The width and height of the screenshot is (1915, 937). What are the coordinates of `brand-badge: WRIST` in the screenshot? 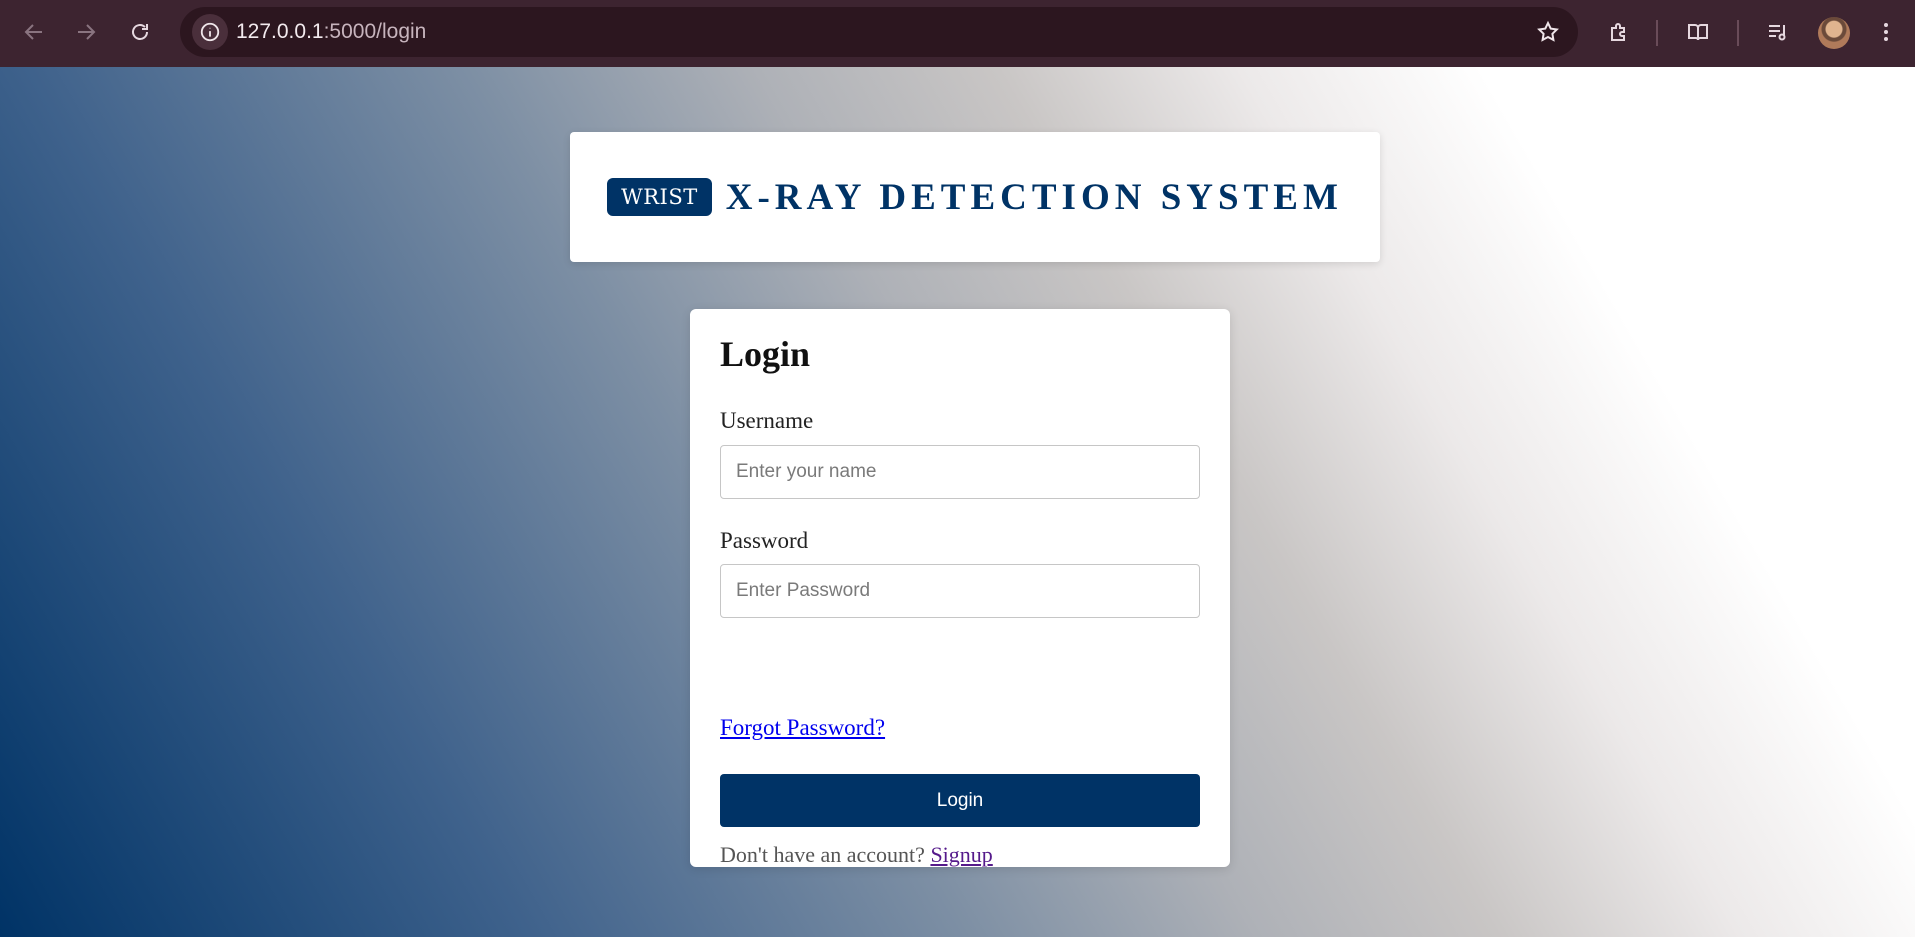 It's located at (659, 197).